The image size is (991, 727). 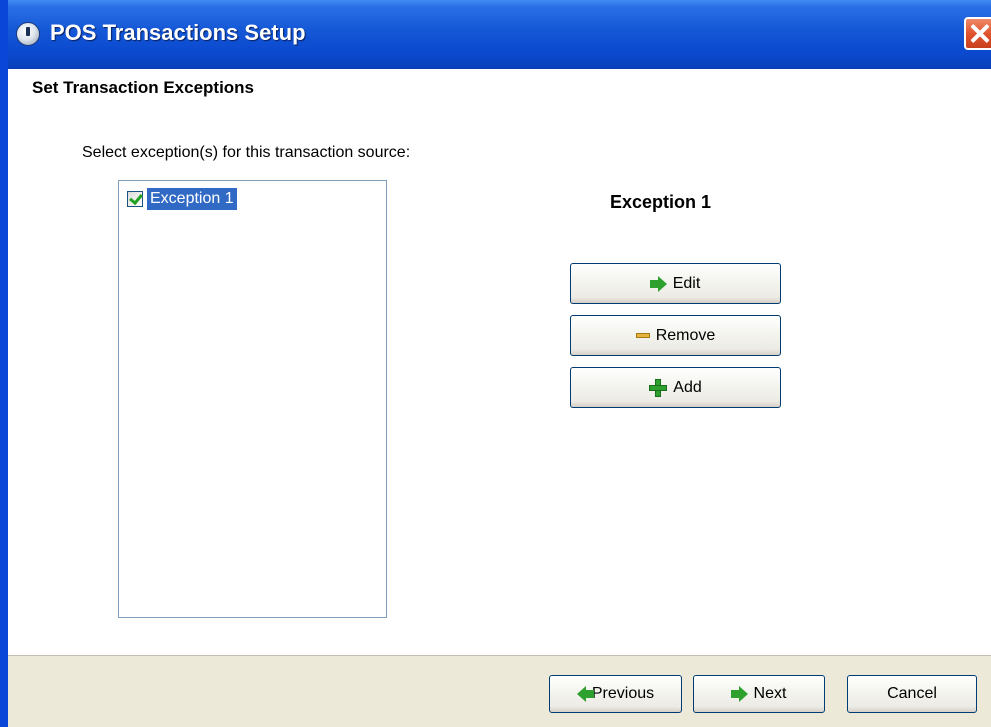 I want to click on list-item: Exception 1, so click(x=182, y=199).